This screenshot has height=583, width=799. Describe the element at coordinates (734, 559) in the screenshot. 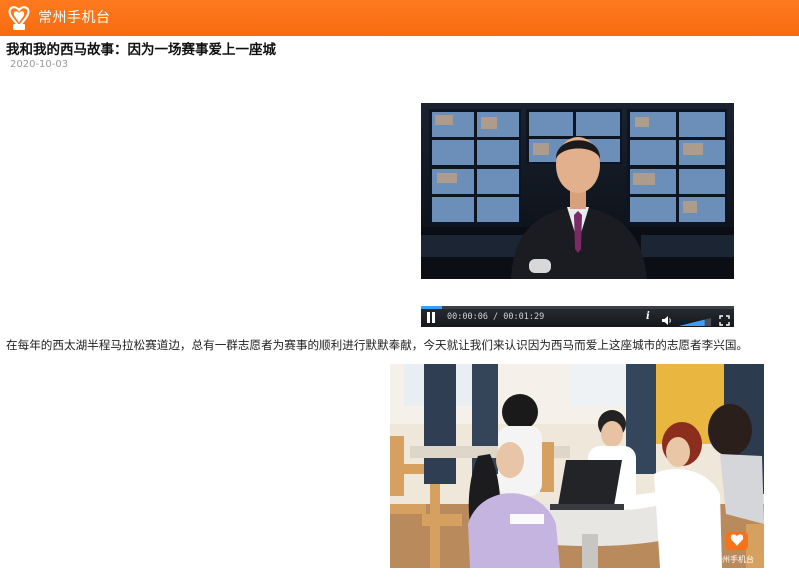

I see `photo-watermark-text: 常州手机台` at that location.